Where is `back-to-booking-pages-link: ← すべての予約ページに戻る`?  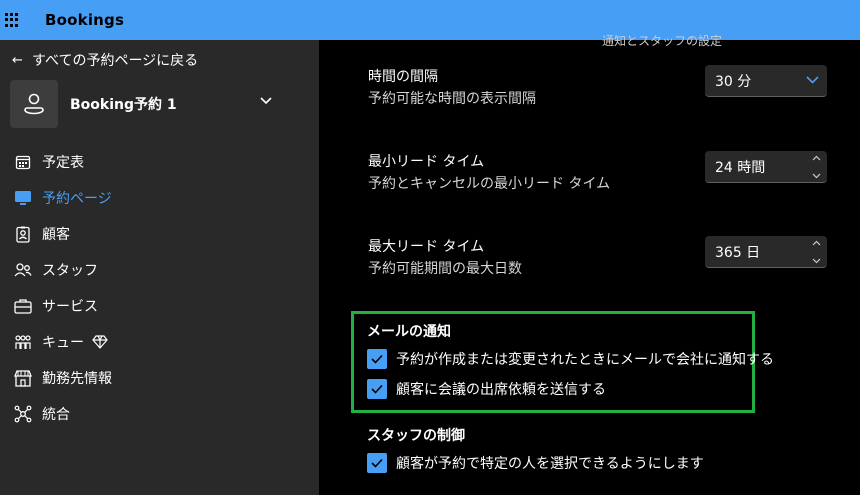 back-to-booking-pages-link: ← すべての予約ページに戻る is located at coordinates (105, 60).